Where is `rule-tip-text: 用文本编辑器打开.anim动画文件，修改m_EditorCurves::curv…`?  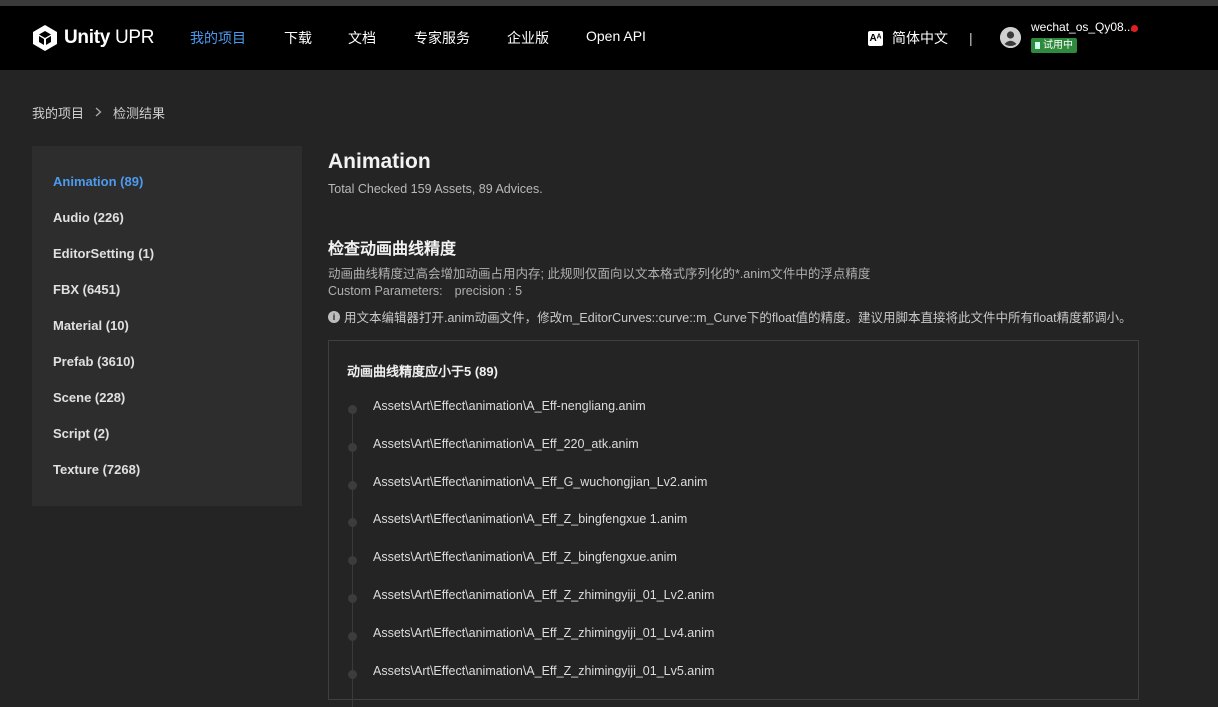 rule-tip-text: 用文本编辑器打开.anim动画文件，修改m_EditorCurves::curv… is located at coordinates (738, 318).